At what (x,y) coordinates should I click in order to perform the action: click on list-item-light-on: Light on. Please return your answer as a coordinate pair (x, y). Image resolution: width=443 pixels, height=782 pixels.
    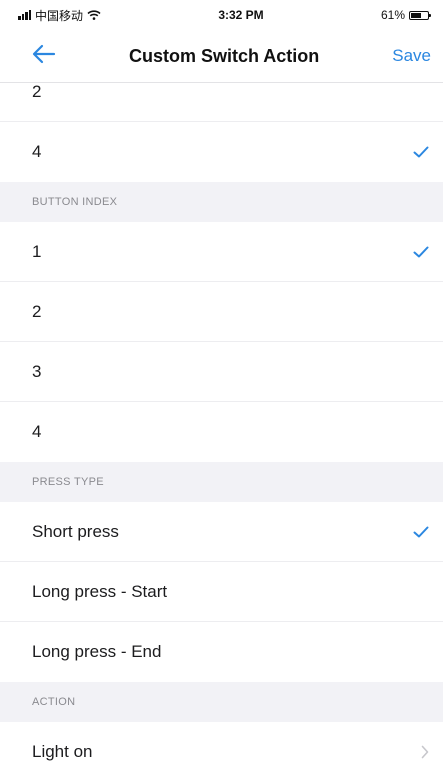
    Looking at the image, I should click on (221, 752).